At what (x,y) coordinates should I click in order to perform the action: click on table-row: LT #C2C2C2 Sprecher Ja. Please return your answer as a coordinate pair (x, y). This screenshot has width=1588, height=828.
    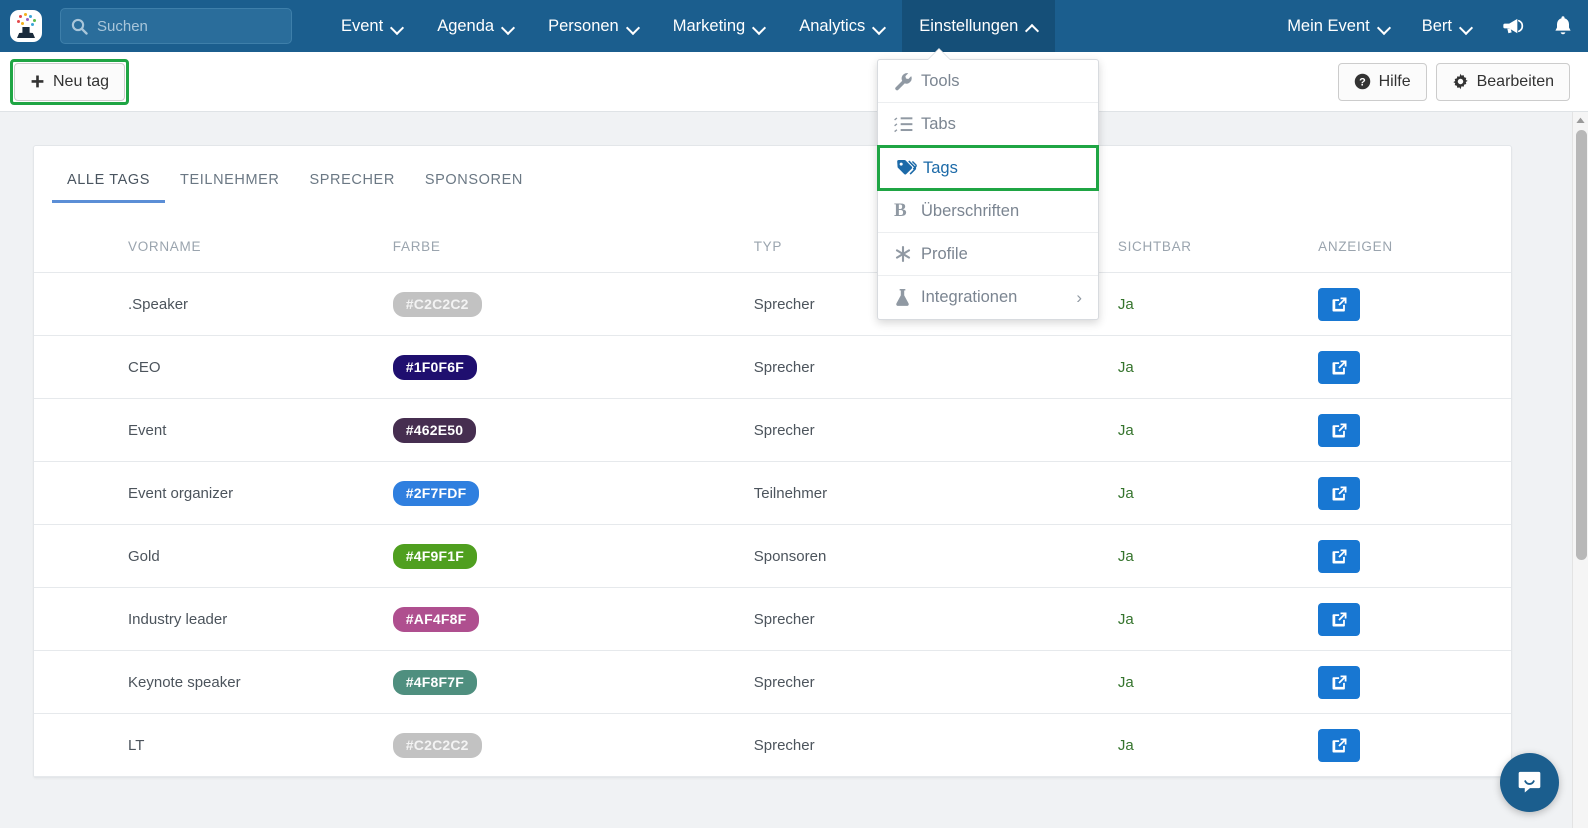
    Looking at the image, I should click on (772, 745).